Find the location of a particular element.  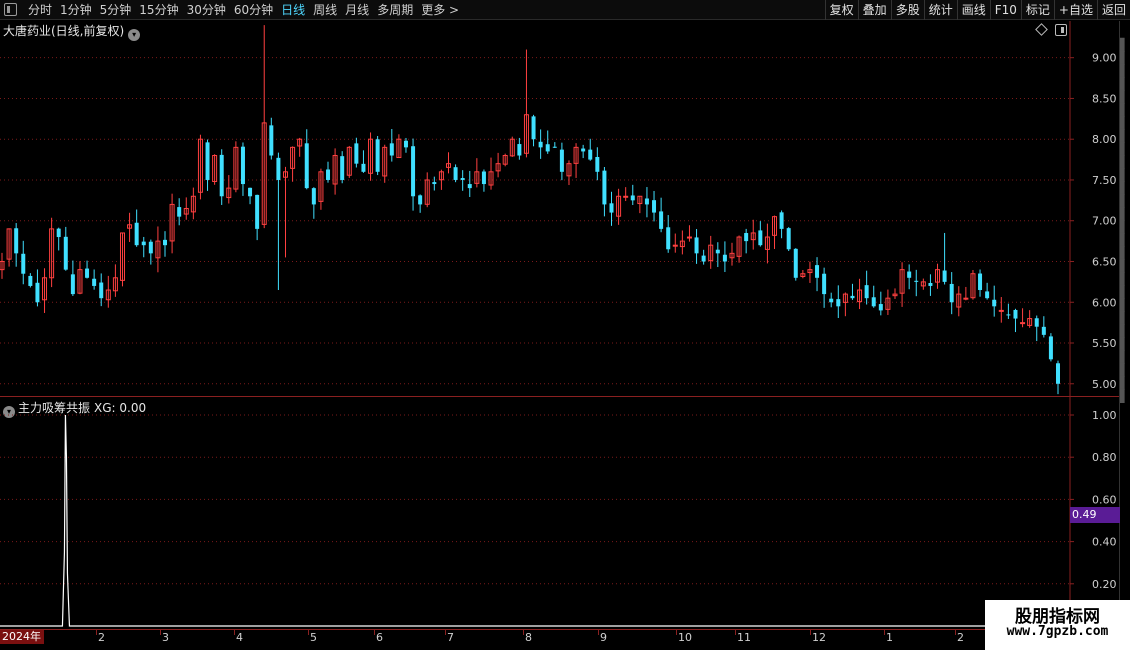

date-label: 6 is located at coordinates (379, 637).